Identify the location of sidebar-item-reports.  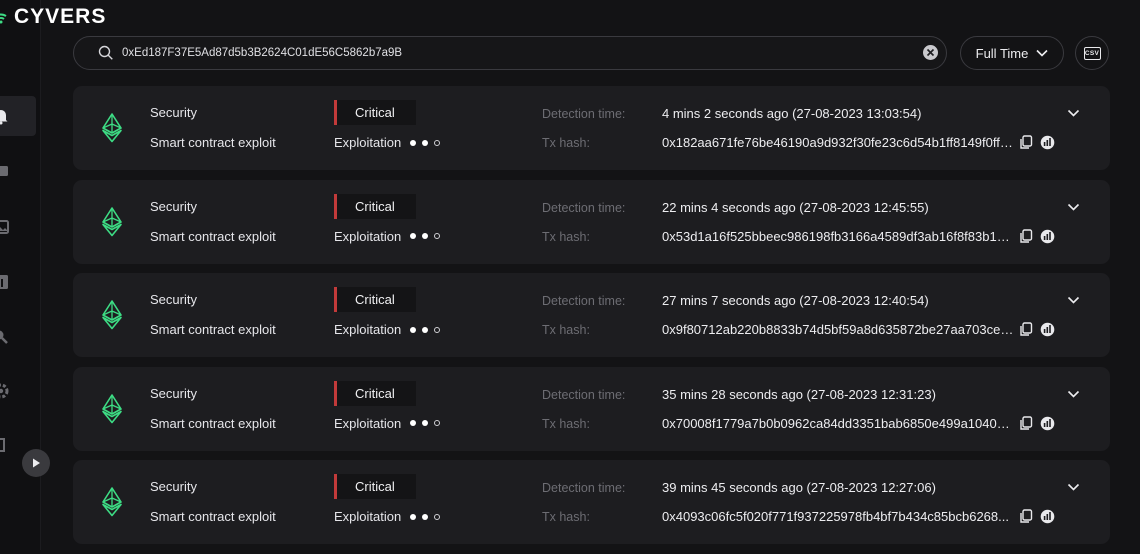
(5, 227).